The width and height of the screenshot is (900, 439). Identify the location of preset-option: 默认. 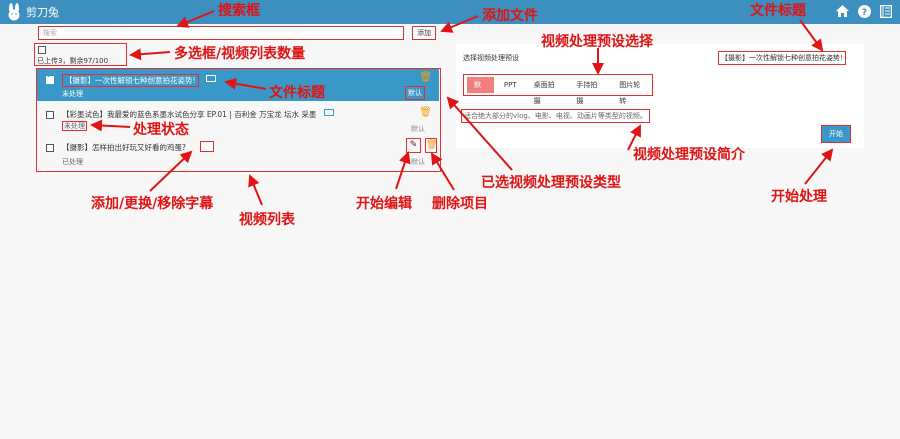
(480, 91).